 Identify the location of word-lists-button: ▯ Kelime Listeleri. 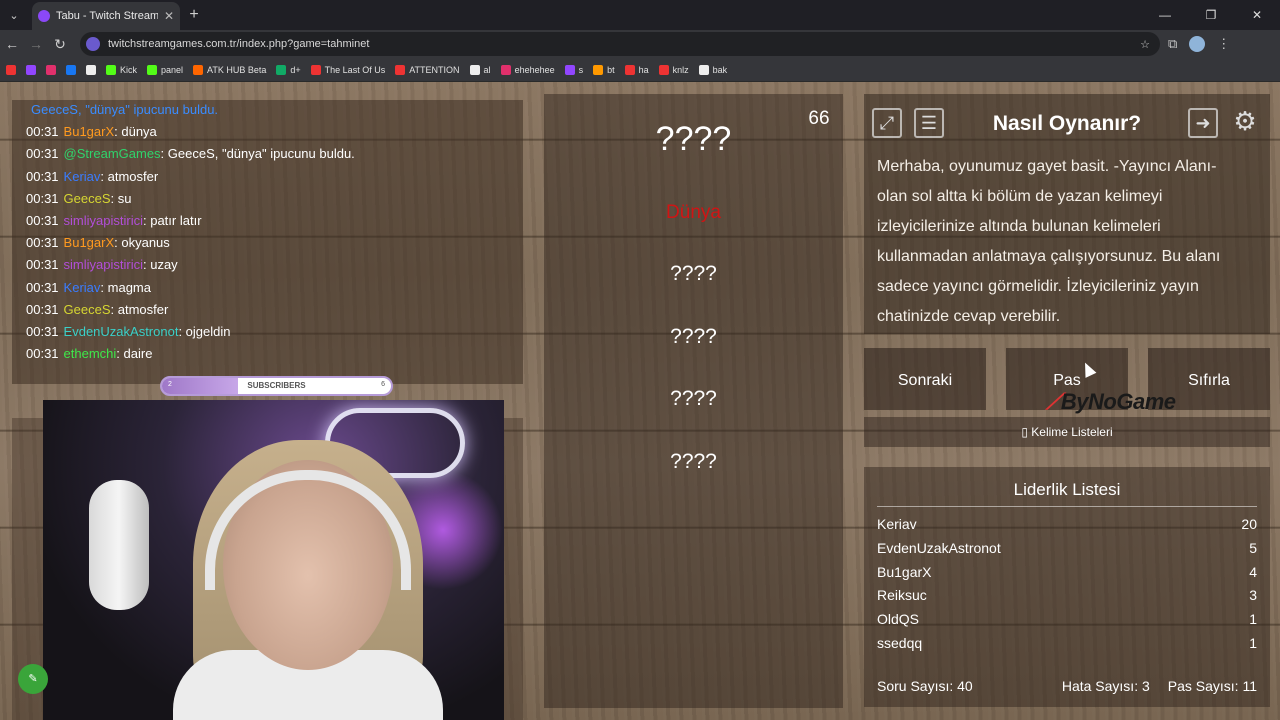
(1067, 432).